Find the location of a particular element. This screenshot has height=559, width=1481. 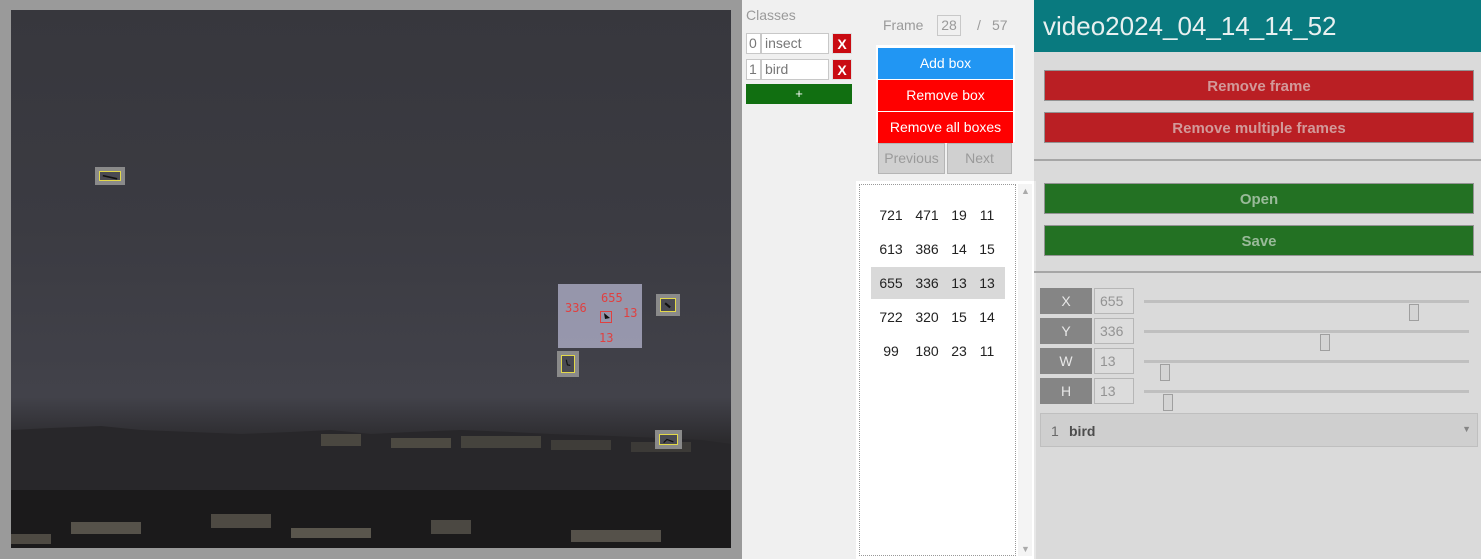

remove-multiple-frames-button: Remove multiple frames is located at coordinates (1259, 127).